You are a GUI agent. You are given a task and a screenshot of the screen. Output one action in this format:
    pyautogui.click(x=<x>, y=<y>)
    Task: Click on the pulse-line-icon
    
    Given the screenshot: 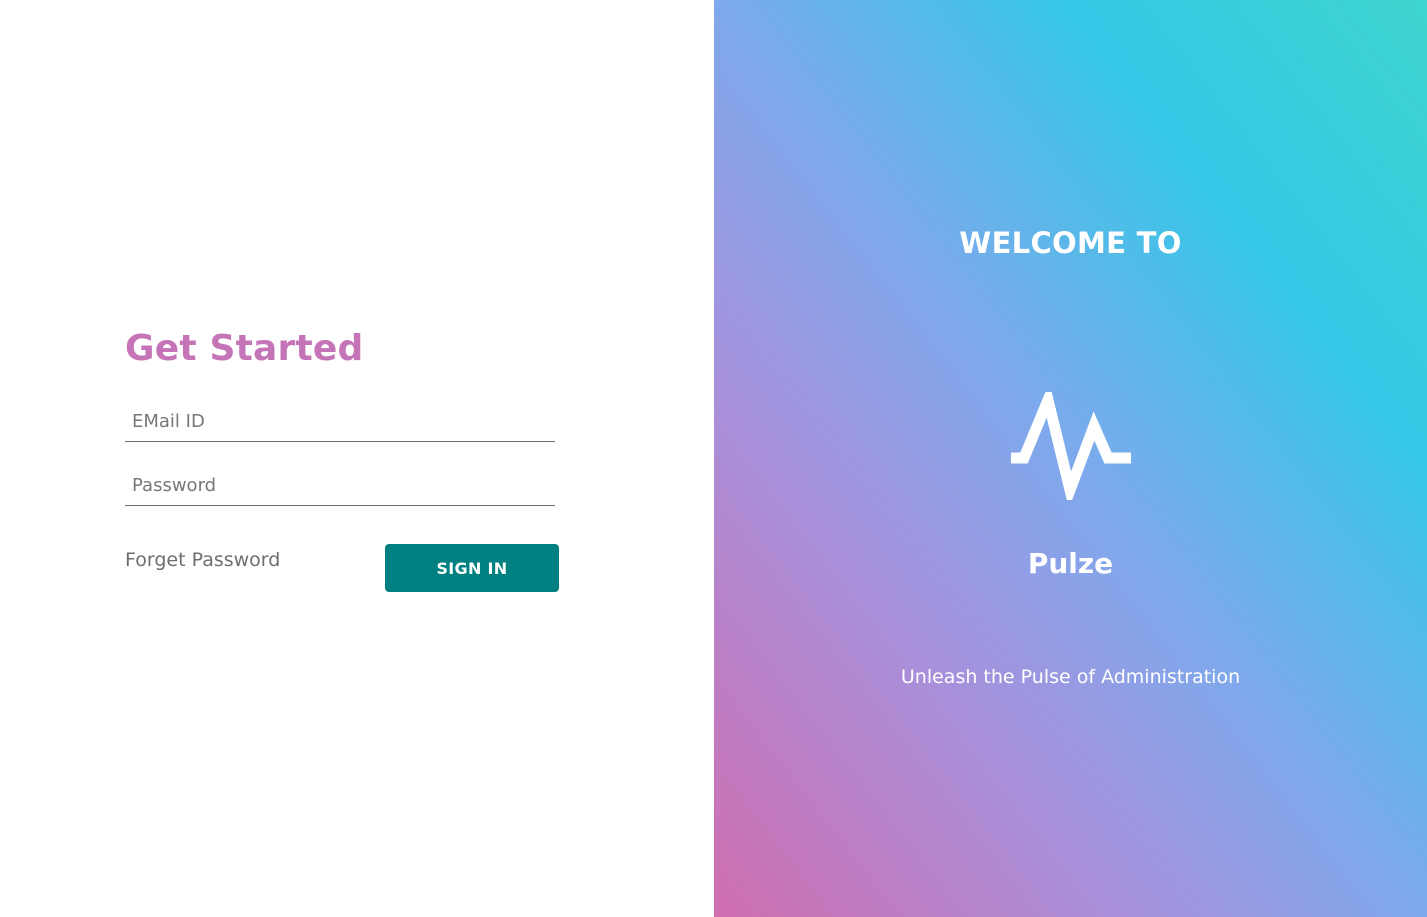 What is the action you would take?
    pyautogui.click(x=1071, y=446)
    